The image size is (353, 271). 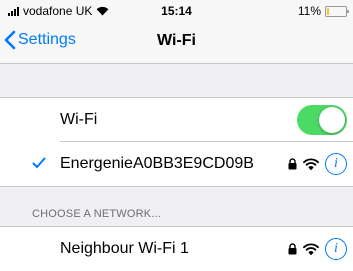 I want to click on page-title: Wi-Fi, so click(x=176, y=40).